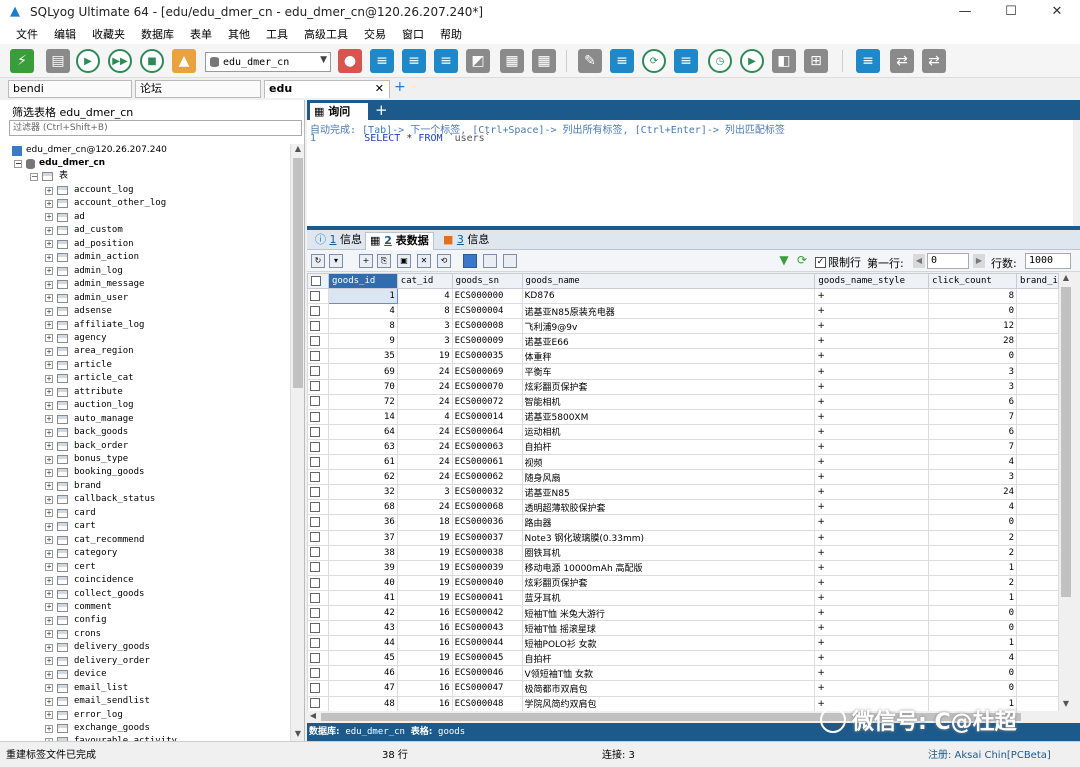 The width and height of the screenshot is (1080, 767). I want to click on tree-table-item: + admin_log, so click(84, 271).